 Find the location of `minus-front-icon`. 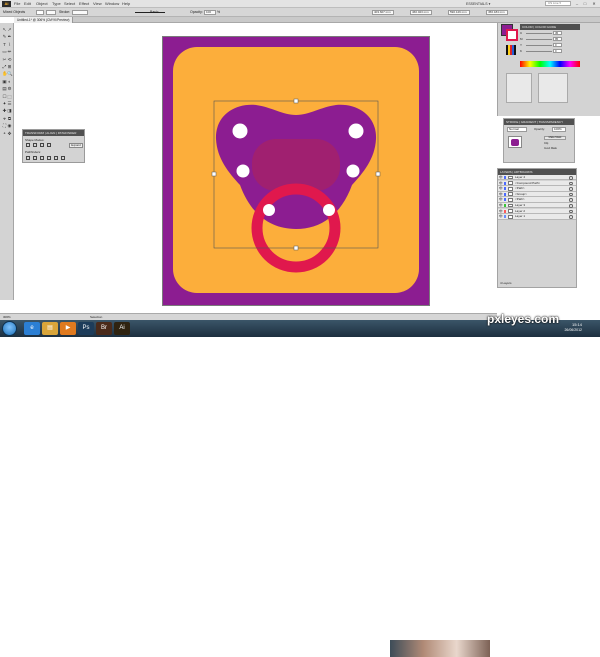

minus-front-icon is located at coordinates (35, 145).